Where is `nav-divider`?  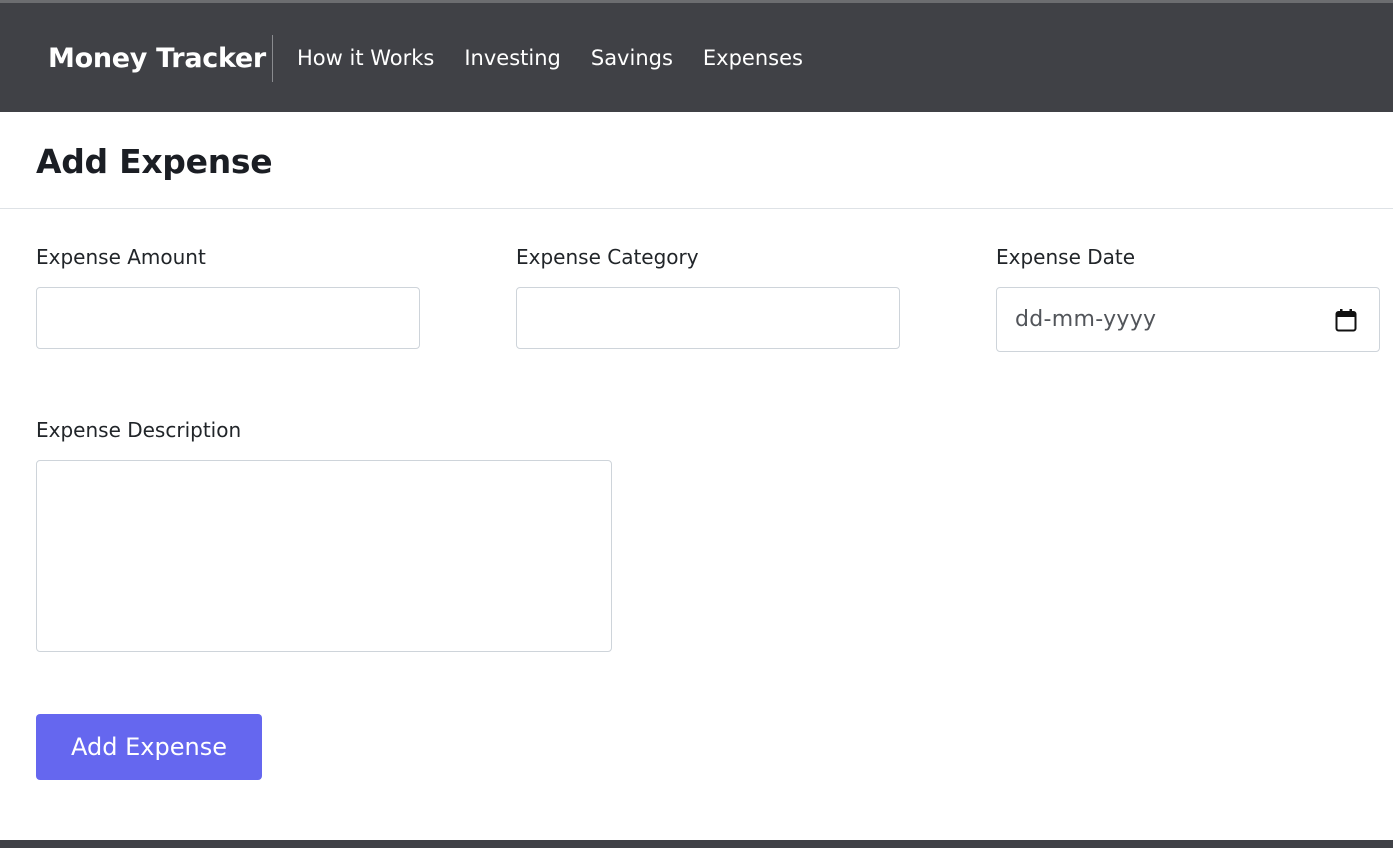
nav-divider is located at coordinates (272, 58).